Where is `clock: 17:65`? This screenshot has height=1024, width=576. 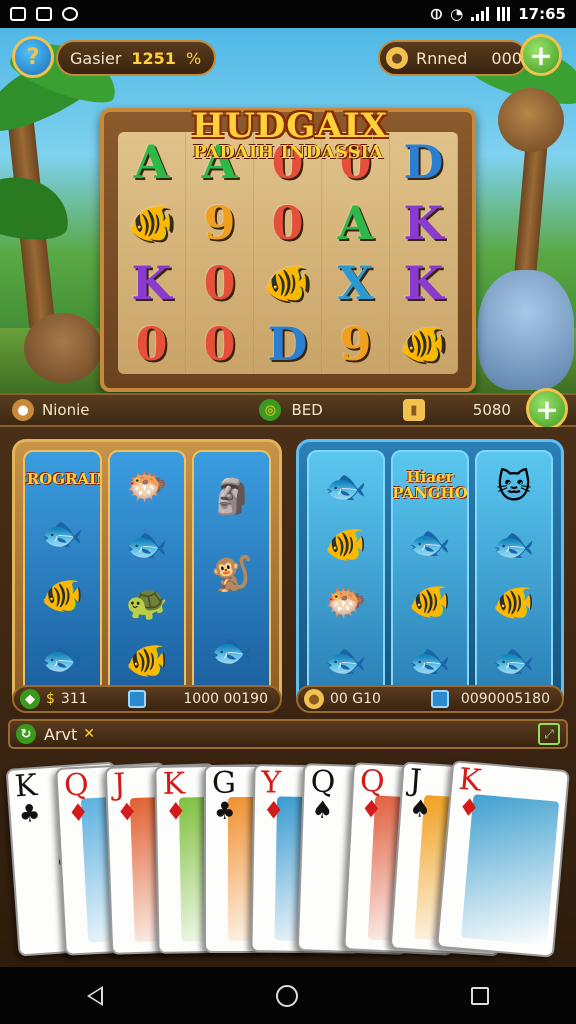 clock: 17:65 is located at coordinates (542, 14).